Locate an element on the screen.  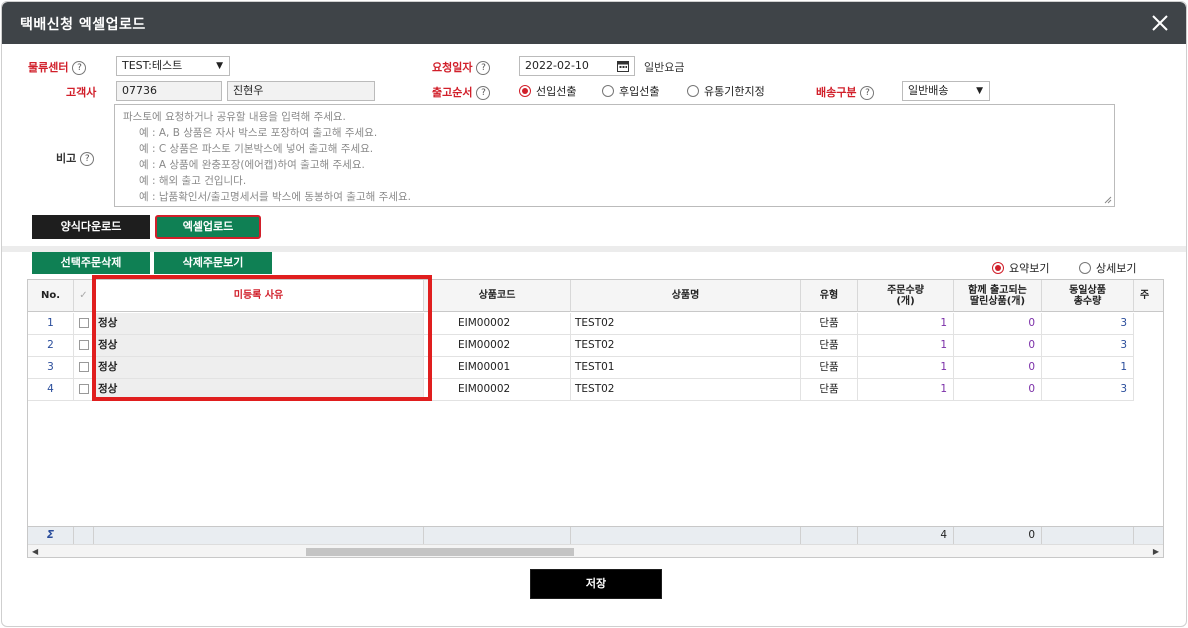
center-label-wrap: 물류센터? is located at coordinates (57, 67).